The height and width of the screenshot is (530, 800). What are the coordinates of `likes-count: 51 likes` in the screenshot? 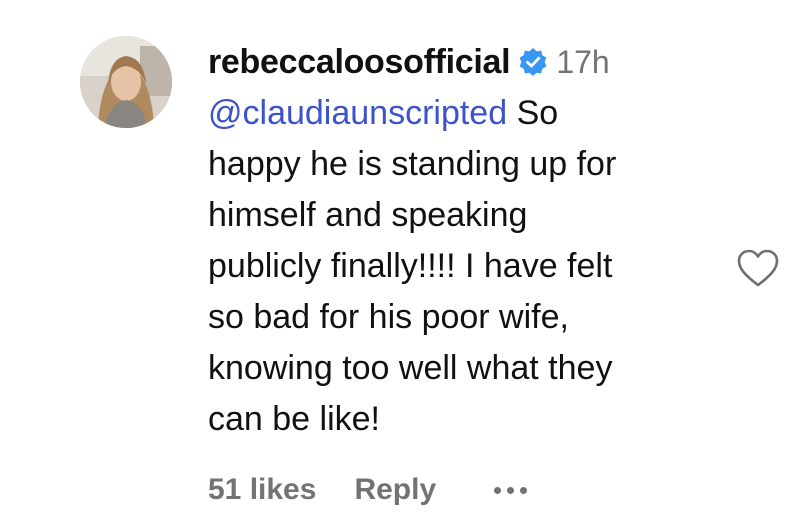 It's located at (262, 490).